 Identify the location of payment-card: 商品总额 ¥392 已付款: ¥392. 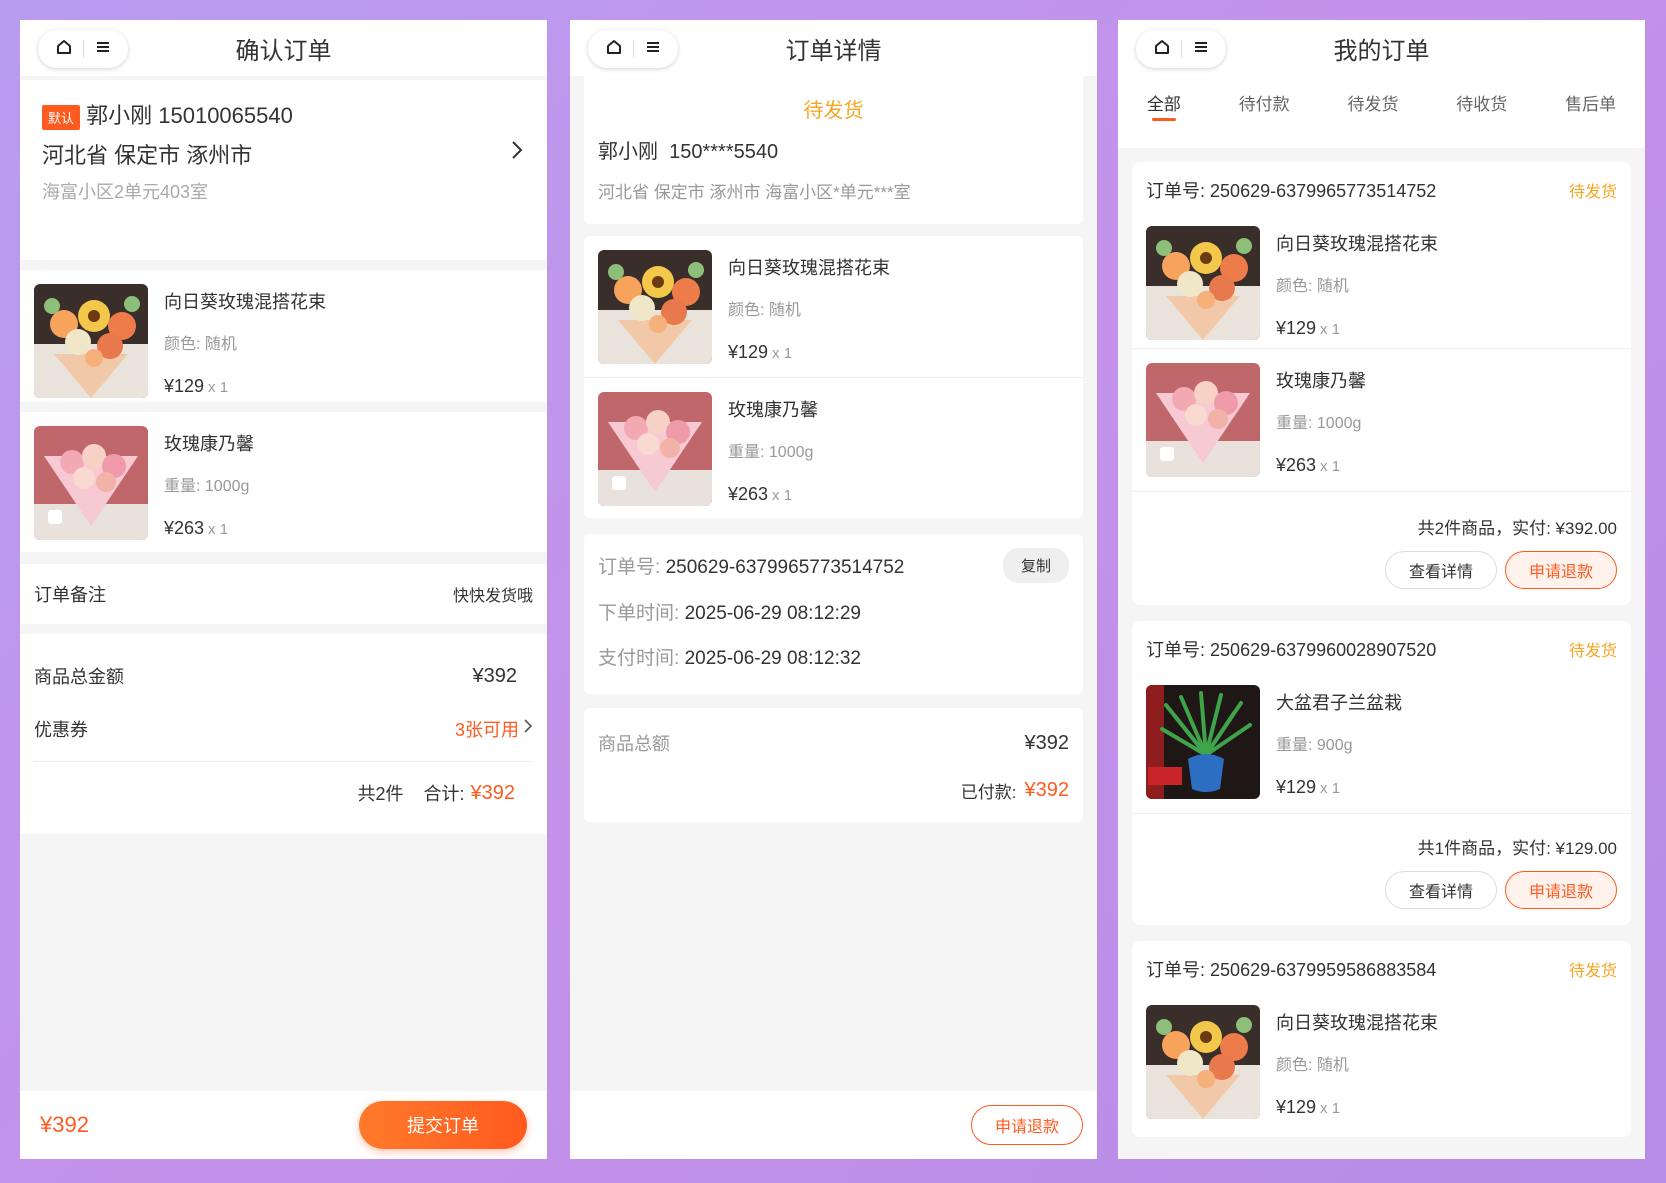
(833, 765).